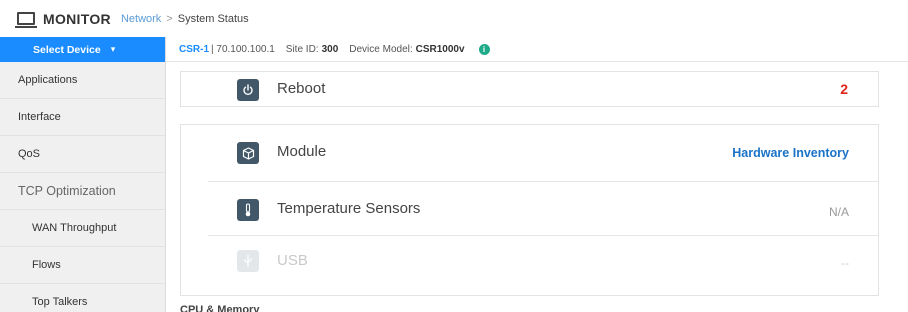  I want to click on site-id-value: 300, so click(330, 49).